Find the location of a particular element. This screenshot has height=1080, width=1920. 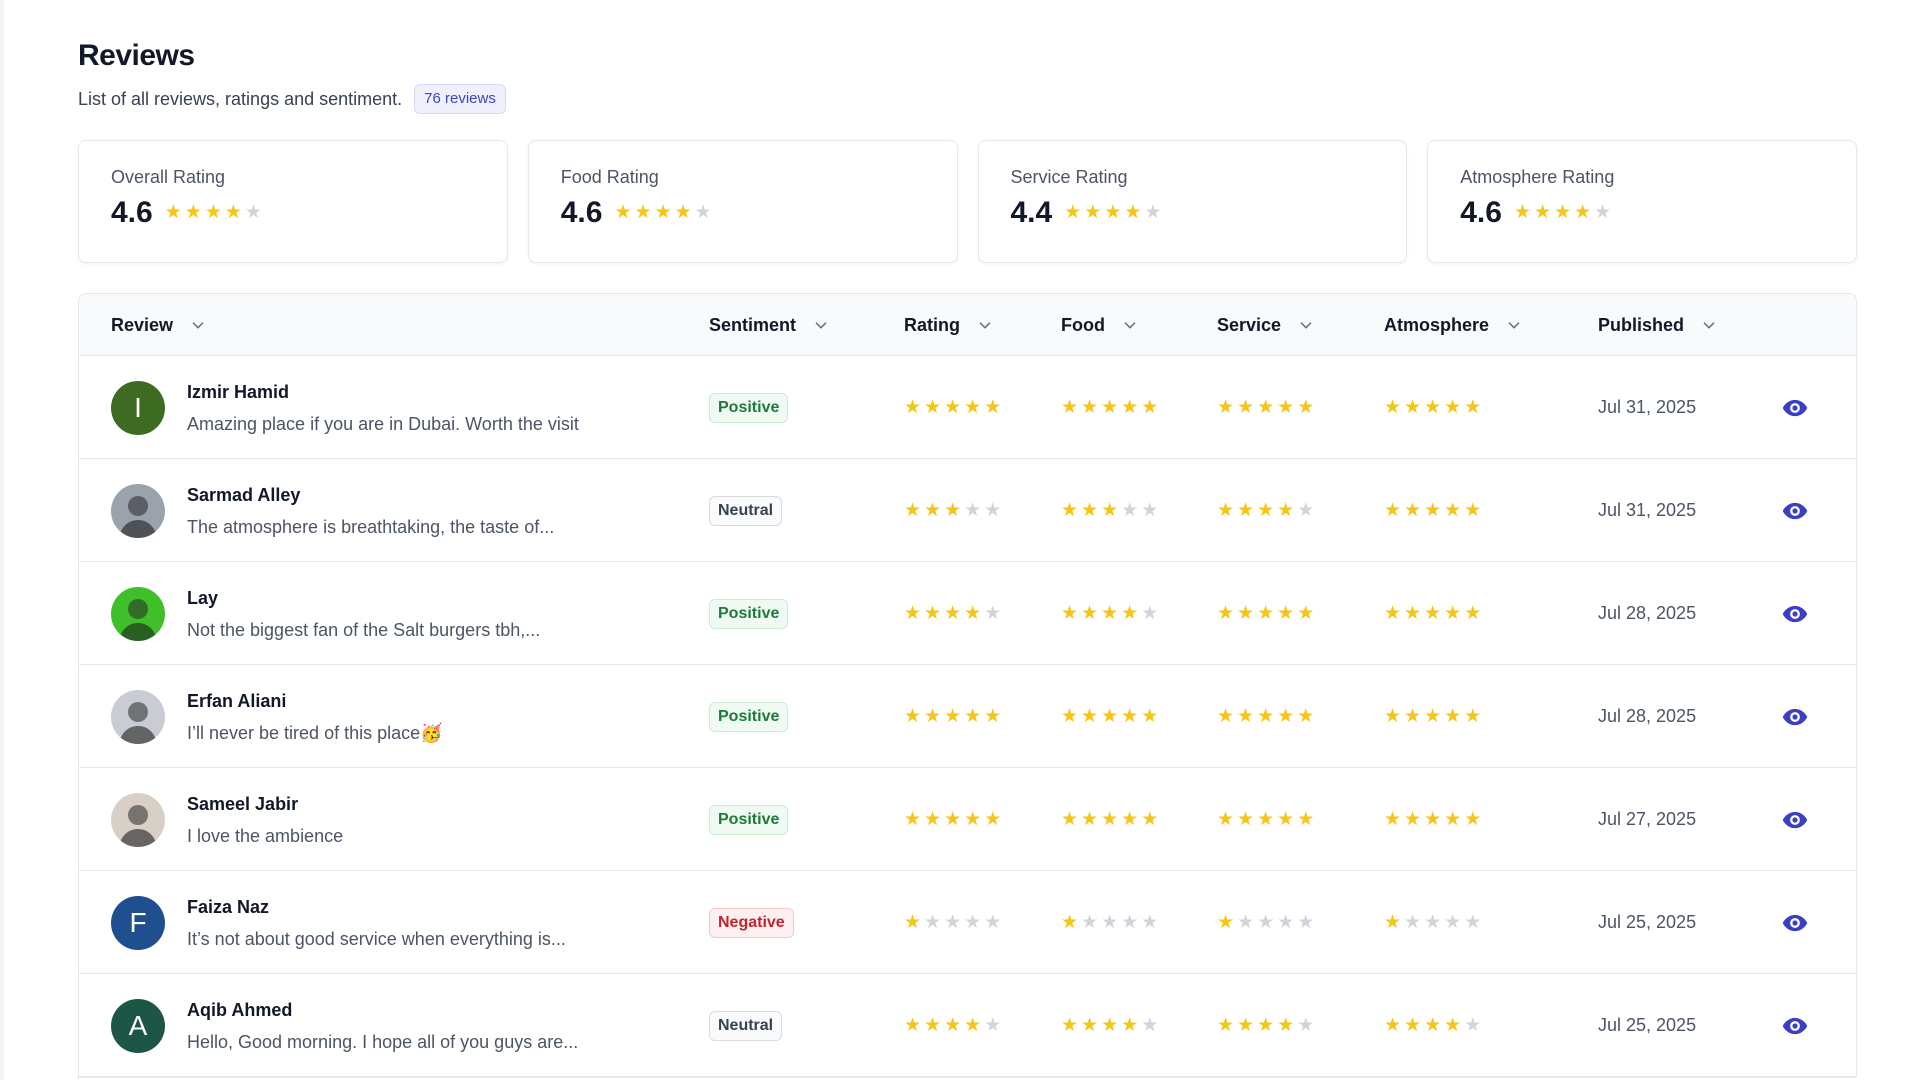

review-cell: Sameel Jabir I love the ambience is located at coordinates (227, 819).